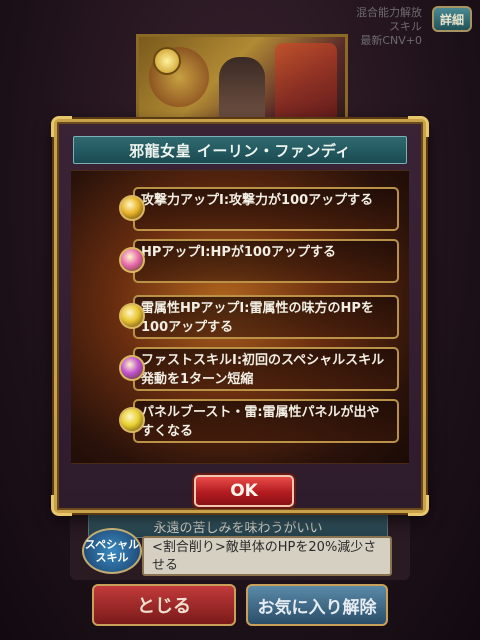 The height and width of the screenshot is (640, 480). Describe the element at coordinates (112, 551) in the screenshot. I see `special-skill-badge: スペシャルスキル` at that location.